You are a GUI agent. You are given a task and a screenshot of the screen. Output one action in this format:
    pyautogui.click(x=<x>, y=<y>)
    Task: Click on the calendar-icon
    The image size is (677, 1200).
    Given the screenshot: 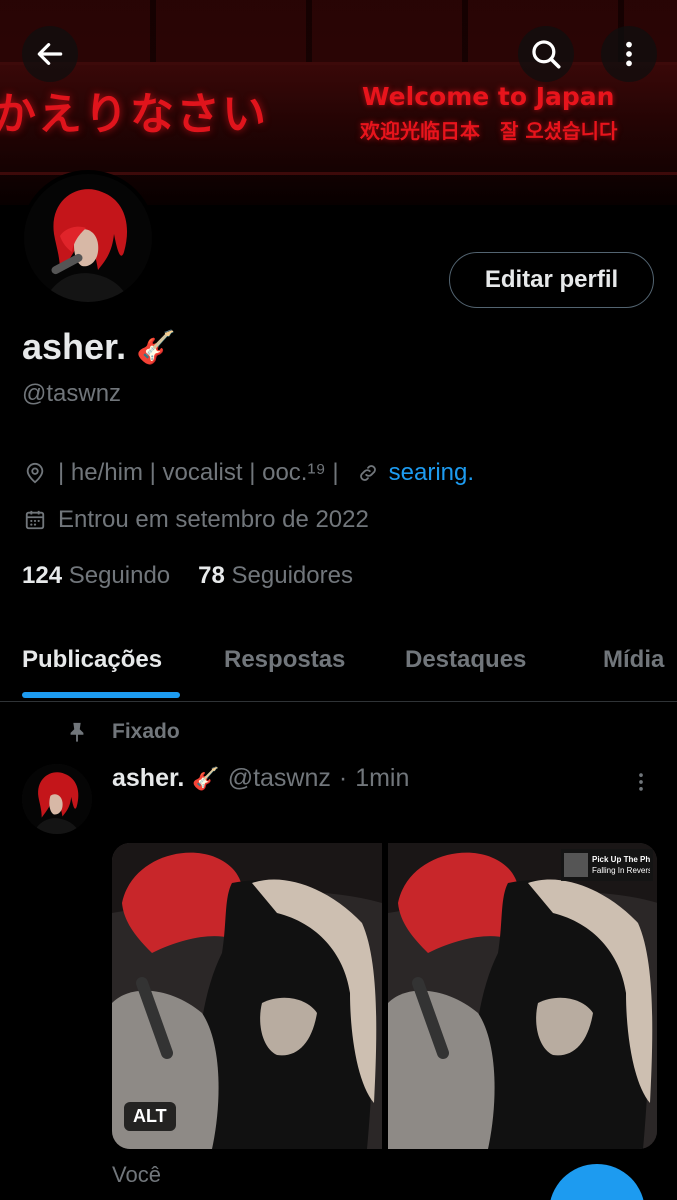 What is the action you would take?
    pyautogui.click(x=35, y=520)
    